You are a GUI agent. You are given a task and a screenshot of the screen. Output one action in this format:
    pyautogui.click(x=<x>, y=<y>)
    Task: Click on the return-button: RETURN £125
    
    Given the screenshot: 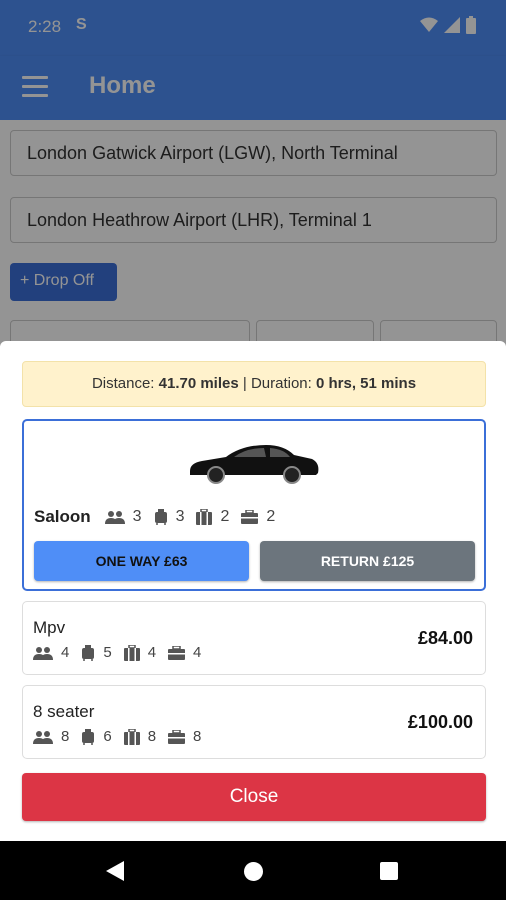 What is the action you would take?
    pyautogui.click(x=367, y=561)
    